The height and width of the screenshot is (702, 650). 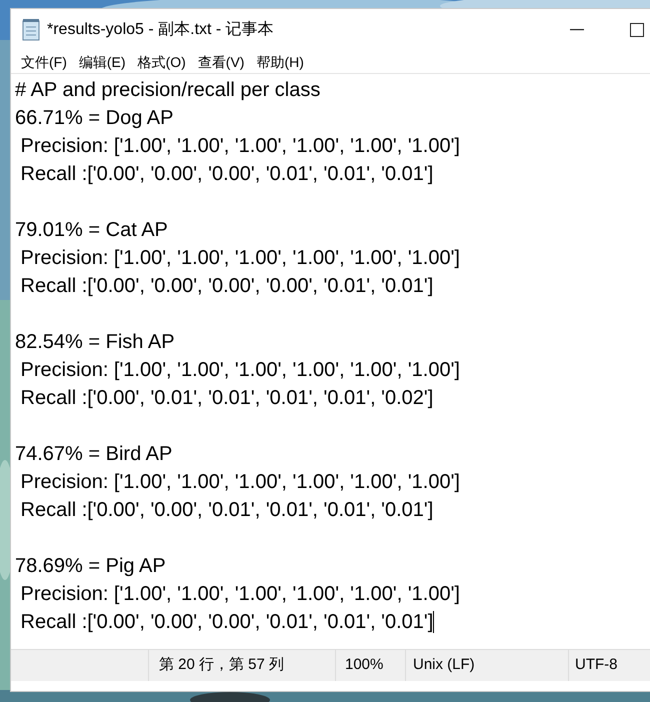 I want to click on menu-item: 文件(F), so click(x=44, y=62).